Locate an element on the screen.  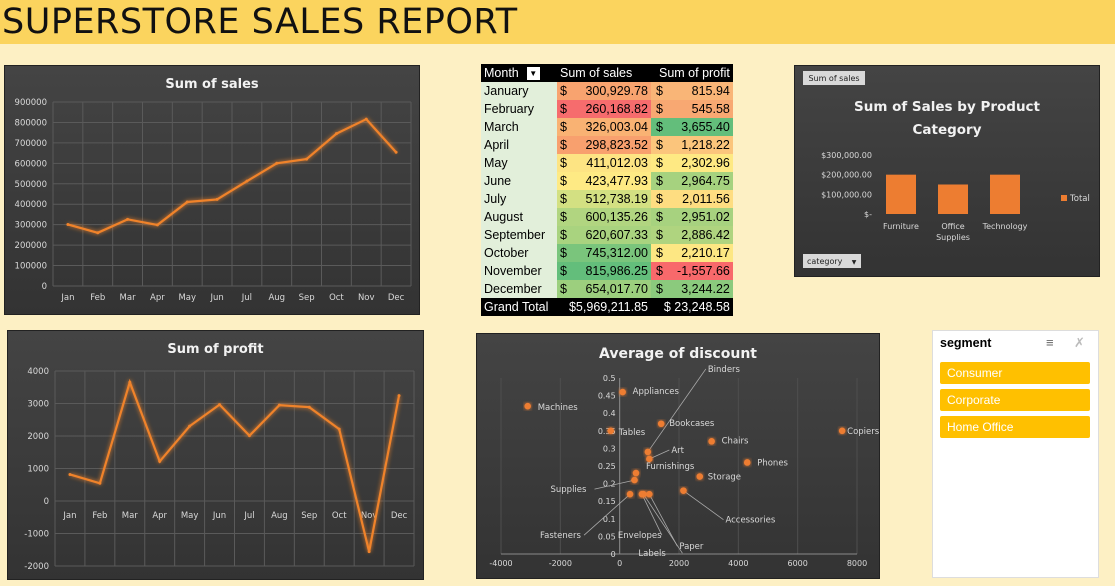
x-tick-label: Sep is located at coordinates (307, 298).